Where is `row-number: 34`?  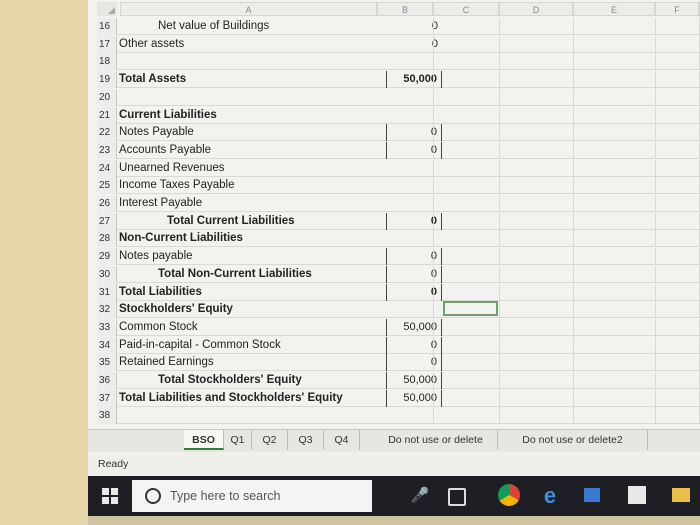
row-number: 34 is located at coordinates (107, 345).